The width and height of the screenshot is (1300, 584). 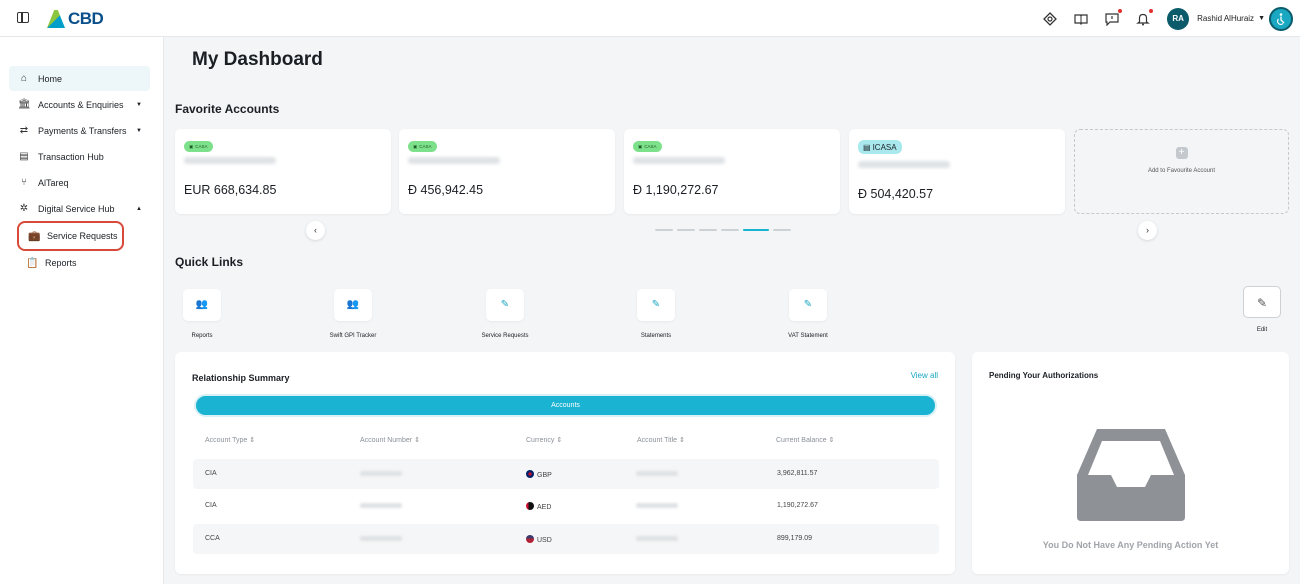 I want to click on message-alert-icon, so click(x=1114, y=17).